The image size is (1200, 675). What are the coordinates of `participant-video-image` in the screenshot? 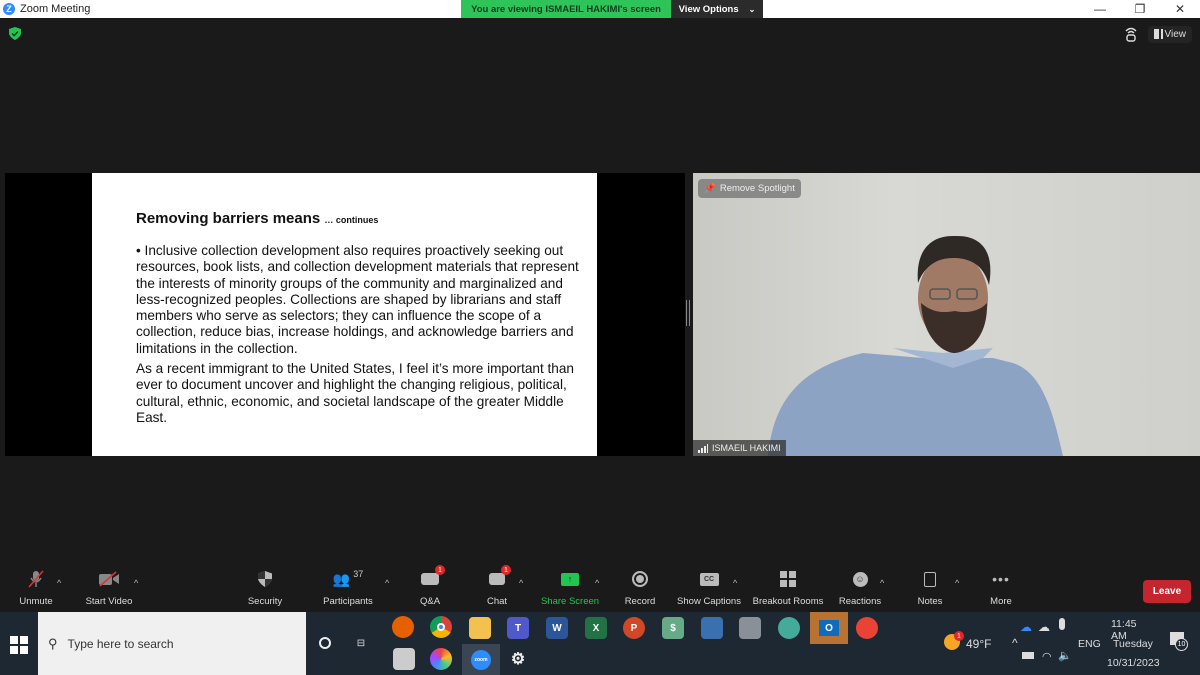 It's located at (915, 345).